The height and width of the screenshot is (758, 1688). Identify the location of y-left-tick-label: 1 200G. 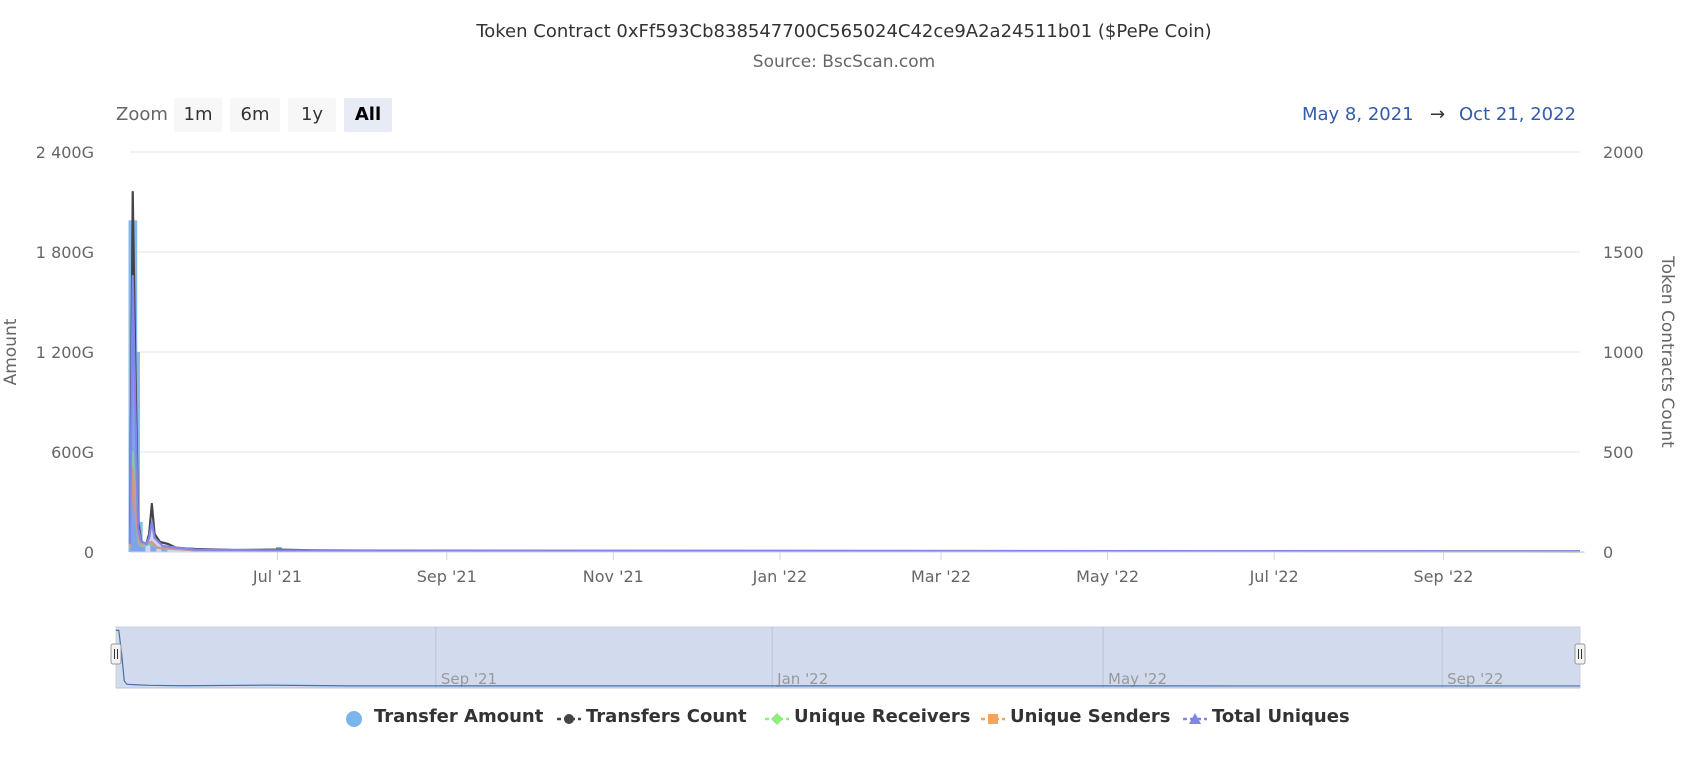
(65, 352).